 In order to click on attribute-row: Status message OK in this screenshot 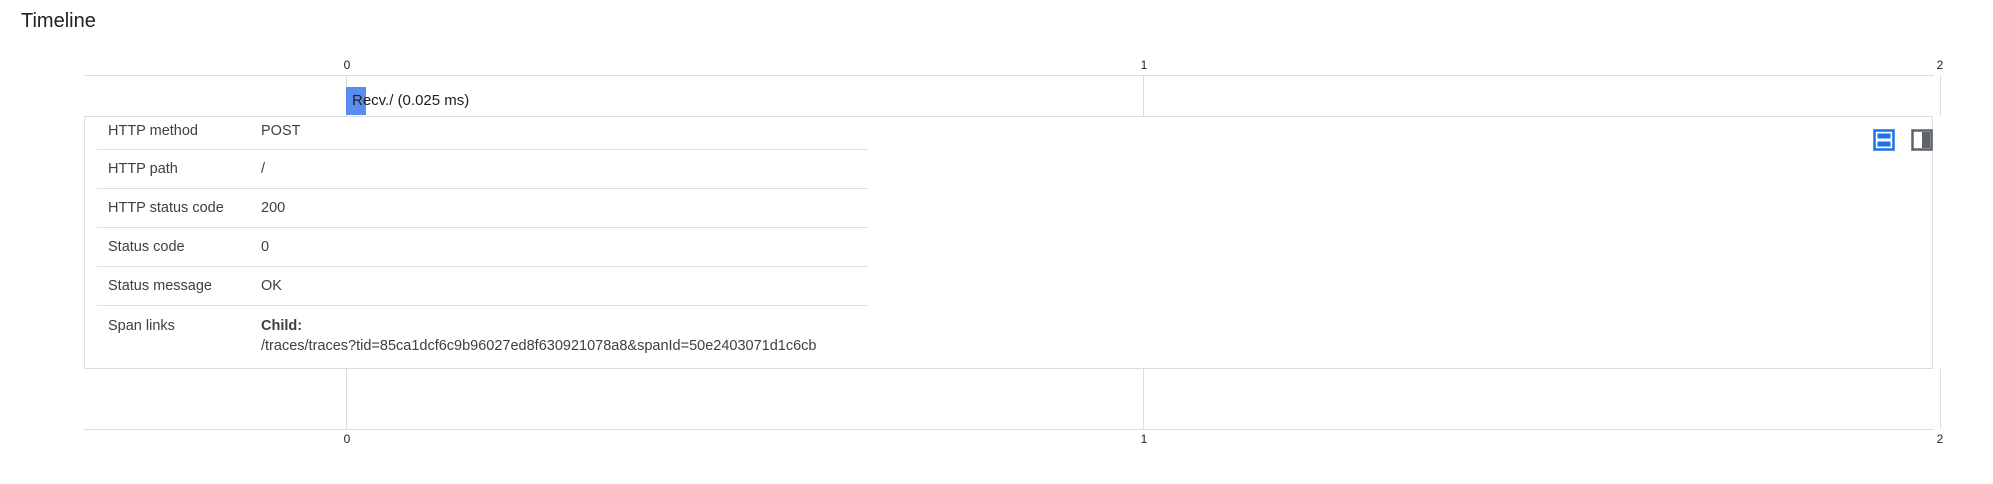, I will do `click(482, 286)`.